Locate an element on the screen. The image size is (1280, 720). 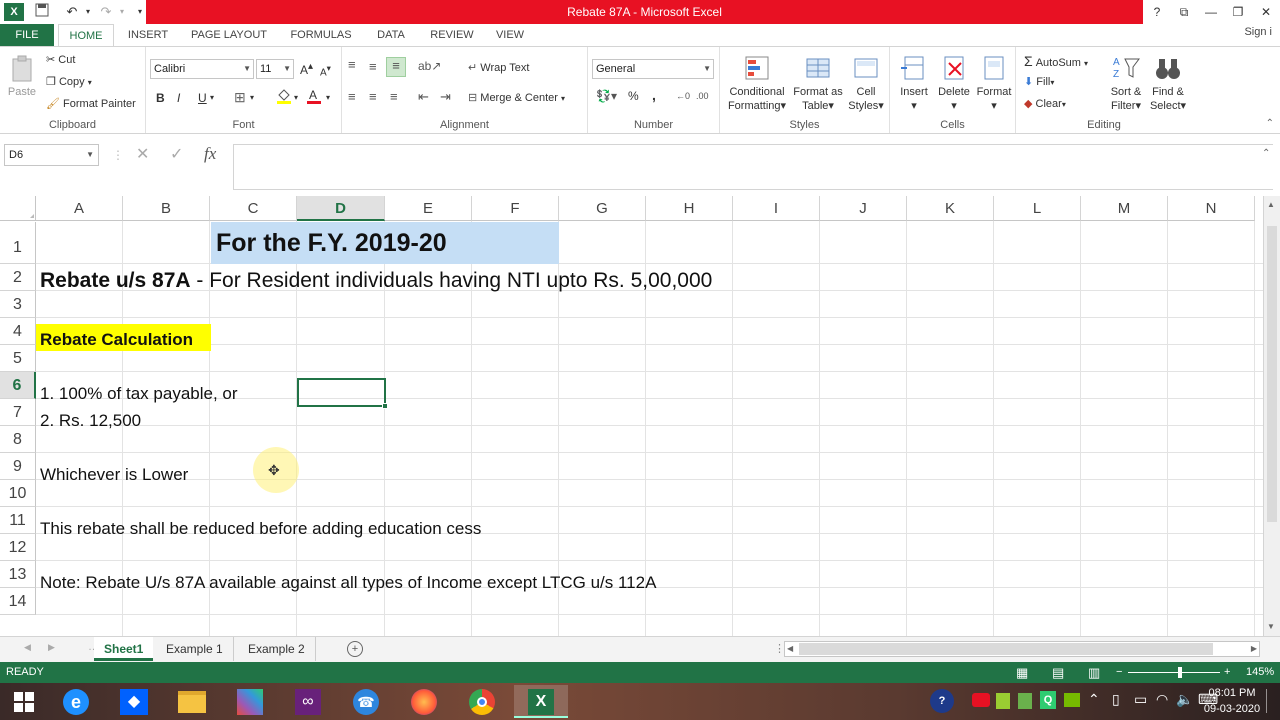
middle-align-icon: ≡ is located at coordinates (373, 66).